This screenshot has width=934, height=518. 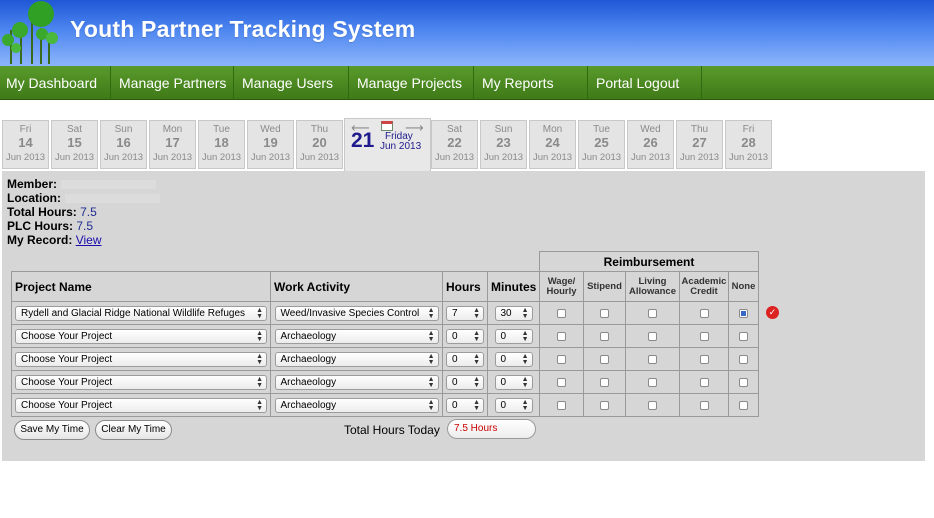 I want to click on nav-manage-users: Manage Users, so click(x=292, y=83).